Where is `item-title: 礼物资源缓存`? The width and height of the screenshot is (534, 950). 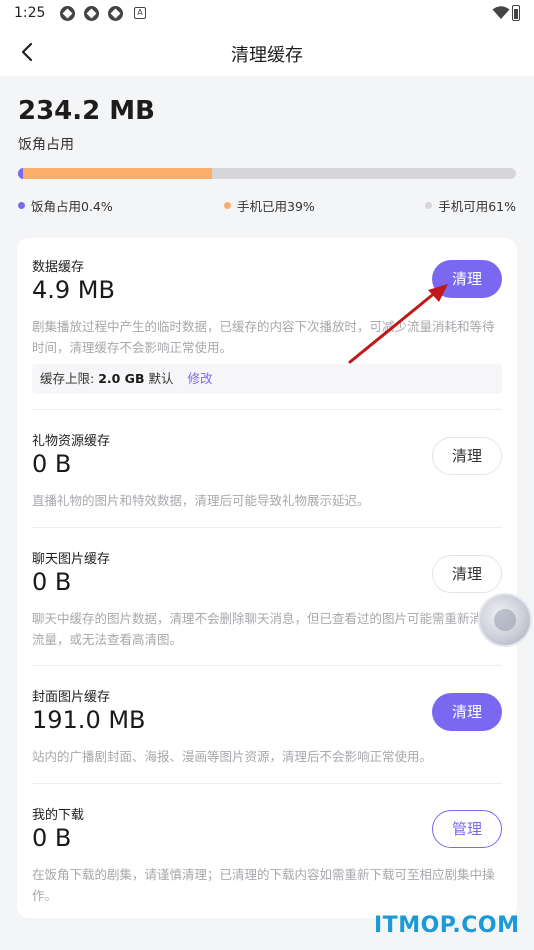 item-title: 礼物资源缓存 is located at coordinates (71, 441).